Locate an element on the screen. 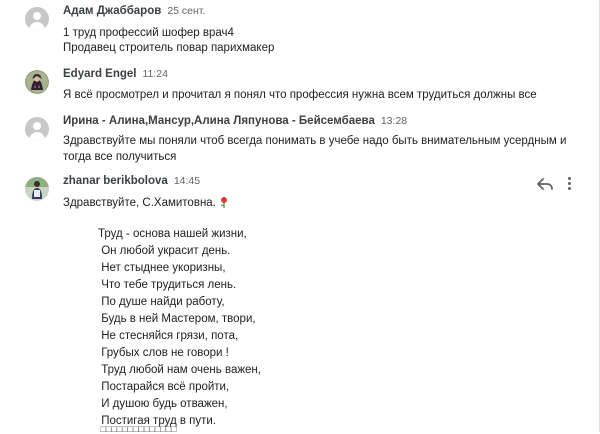 Image resolution: width=600 pixels, height=434 pixels. comment-time: 13:28 is located at coordinates (394, 121).